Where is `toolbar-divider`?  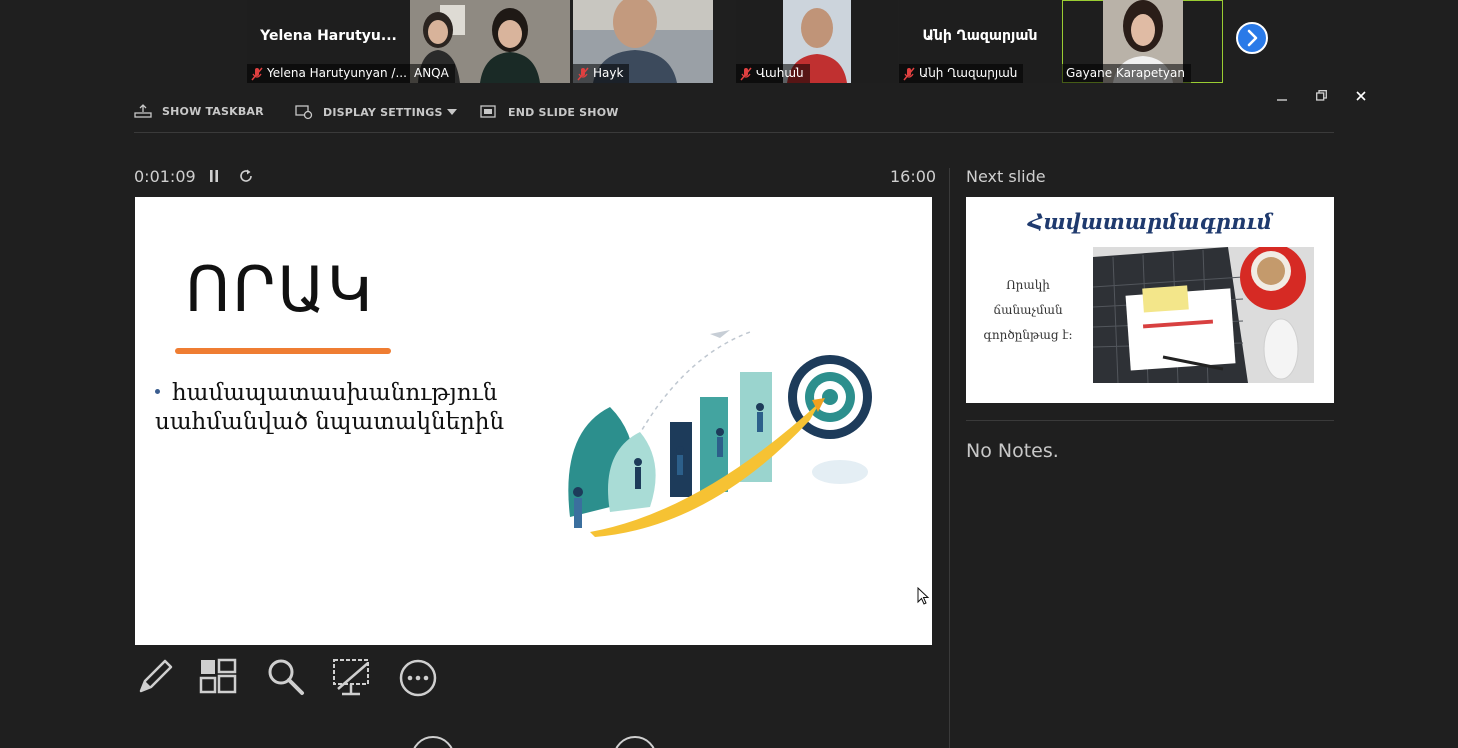
toolbar-divider is located at coordinates (734, 132).